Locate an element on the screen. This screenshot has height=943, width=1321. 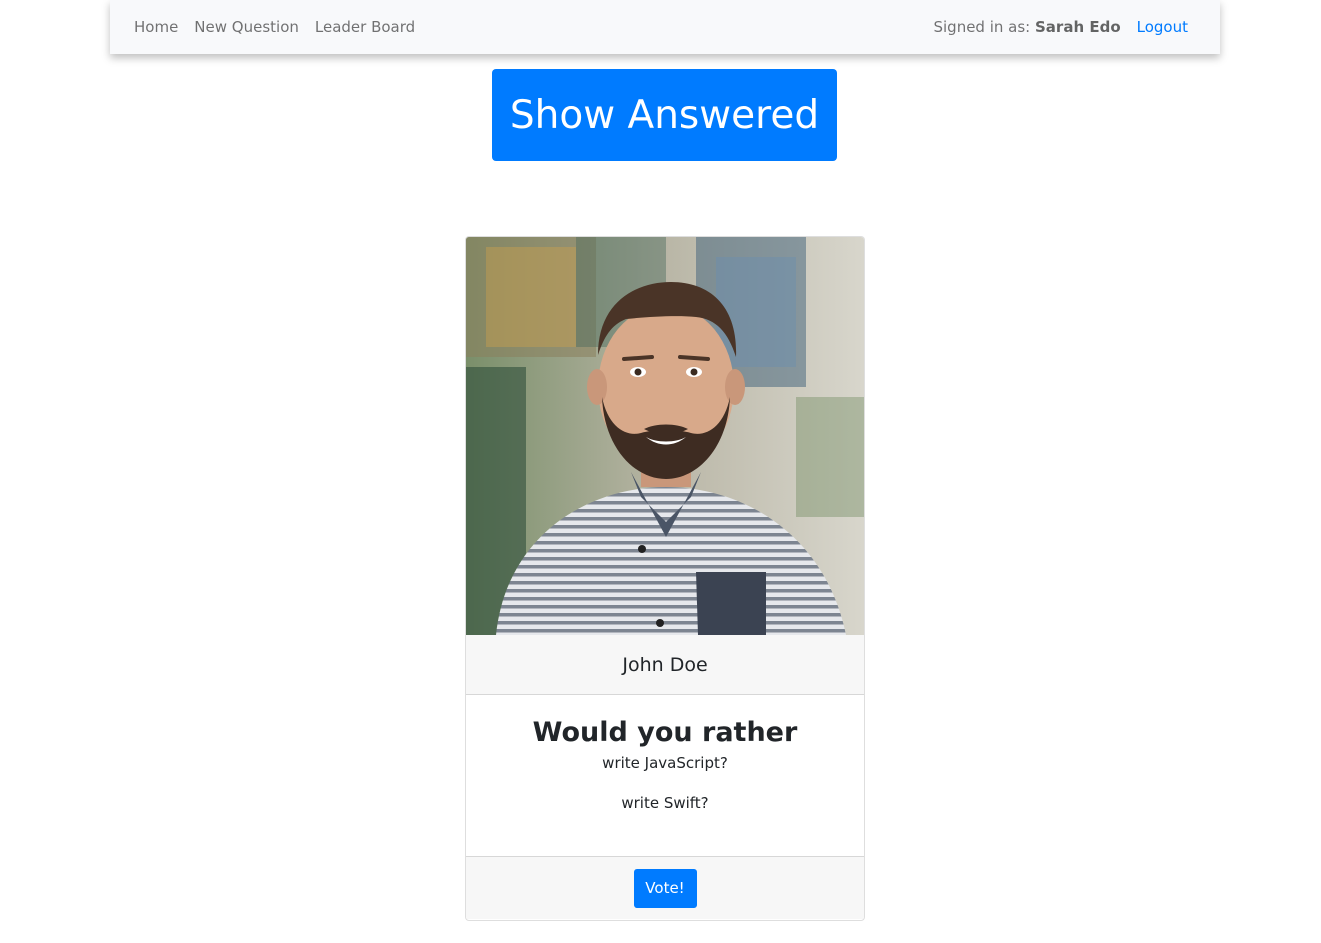
vote-button: Vote! is located at coordinates (665, 888).